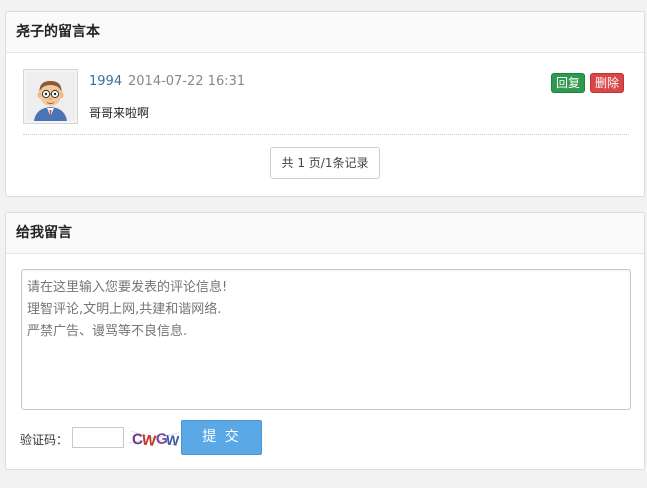 The width and height of the screenshot is (647, 488). What do you see at coordinates (607, 83) in the screenshot?
I see `delete-button: 删除` at bounding box center [607, 83].